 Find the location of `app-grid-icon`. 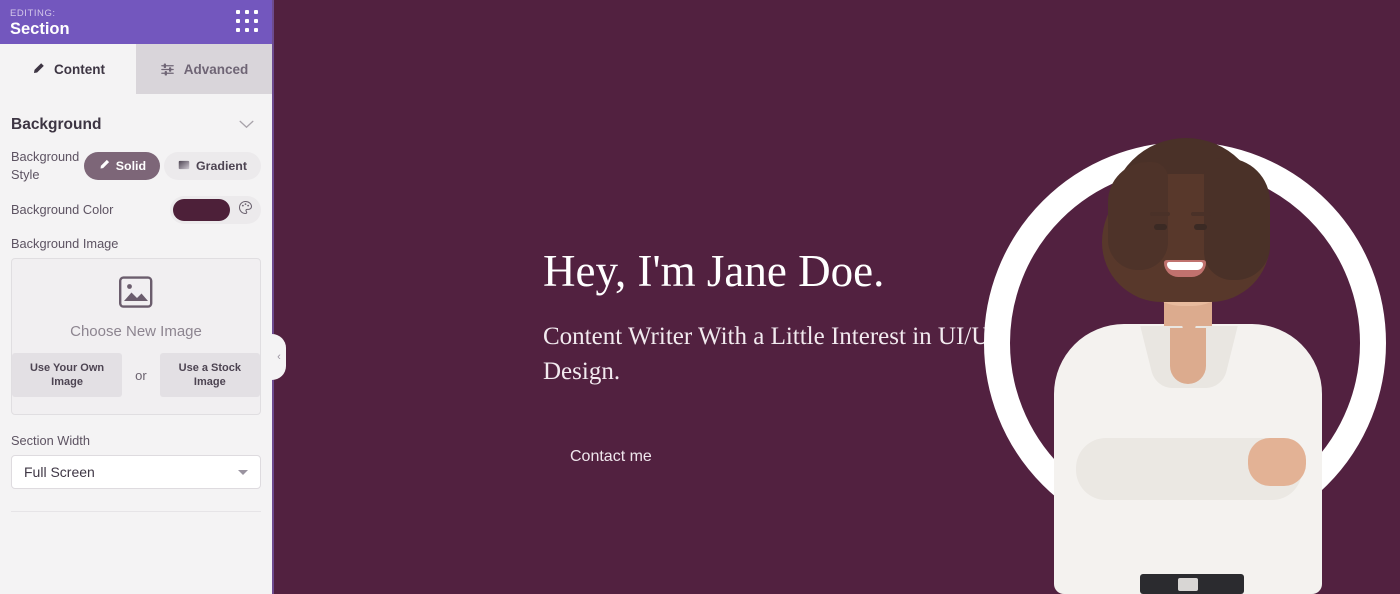

app-grid-icon is located at coordinates (248, 22).